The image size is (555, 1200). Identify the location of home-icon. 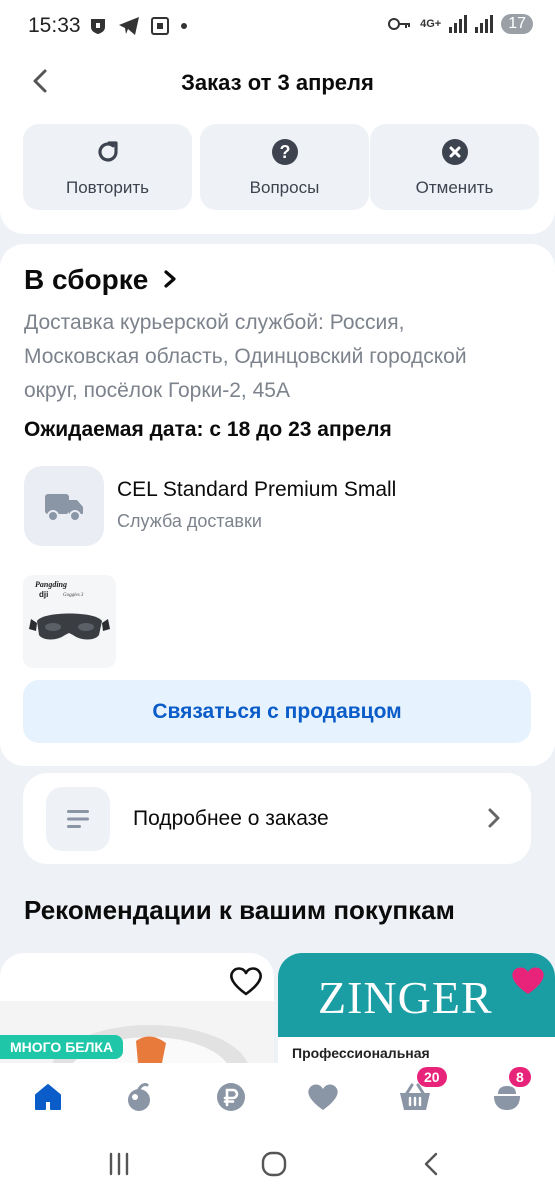
(48, 1097).